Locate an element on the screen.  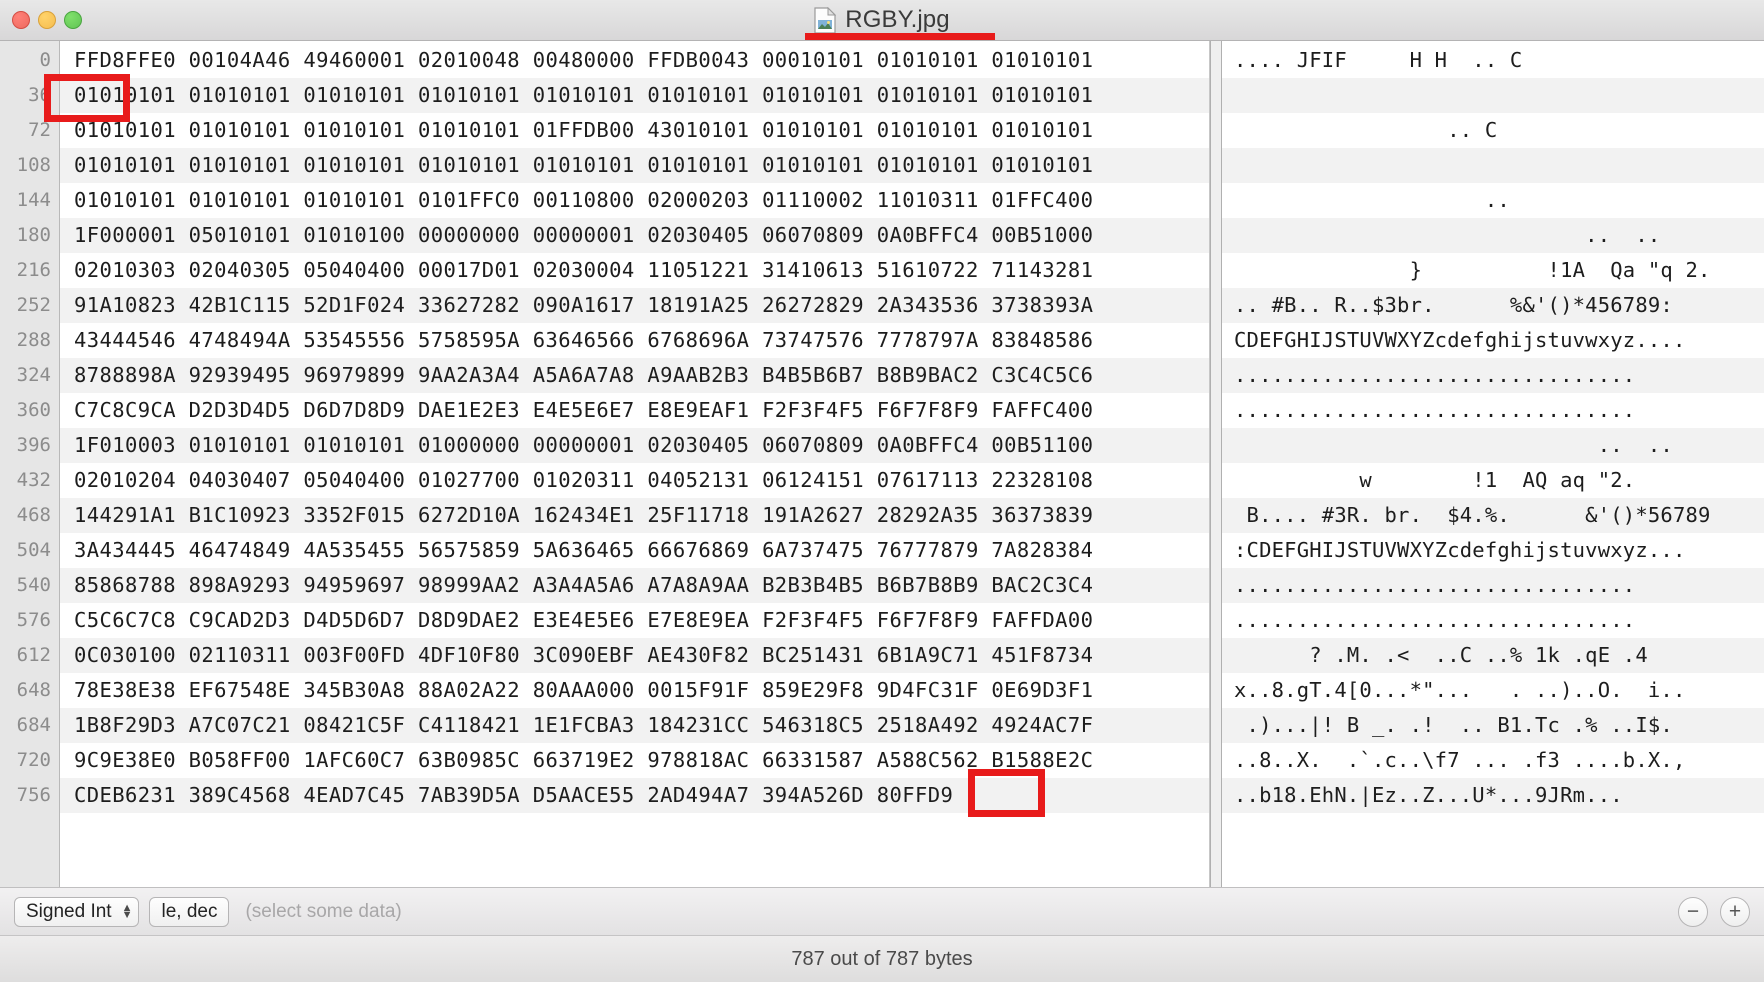
window-titlebar: RGBY.jpg is located at coordinates (882, 20).